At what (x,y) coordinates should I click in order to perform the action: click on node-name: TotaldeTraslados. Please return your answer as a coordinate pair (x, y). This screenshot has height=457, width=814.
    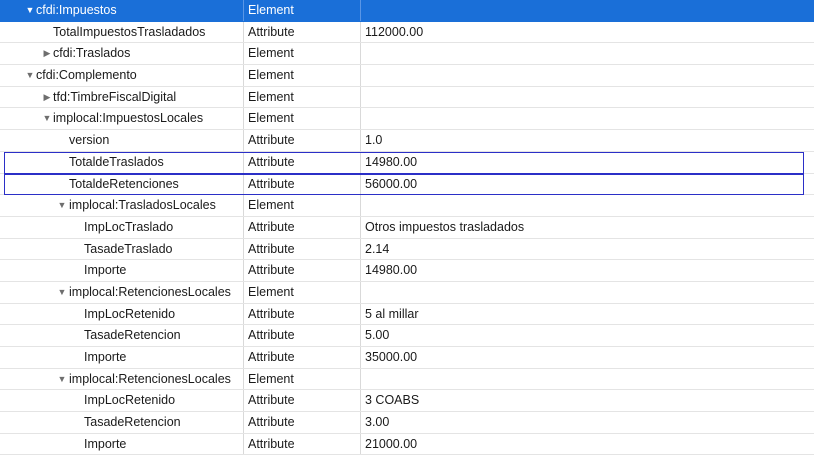
    Looking at the image, I should click on (116, 161).